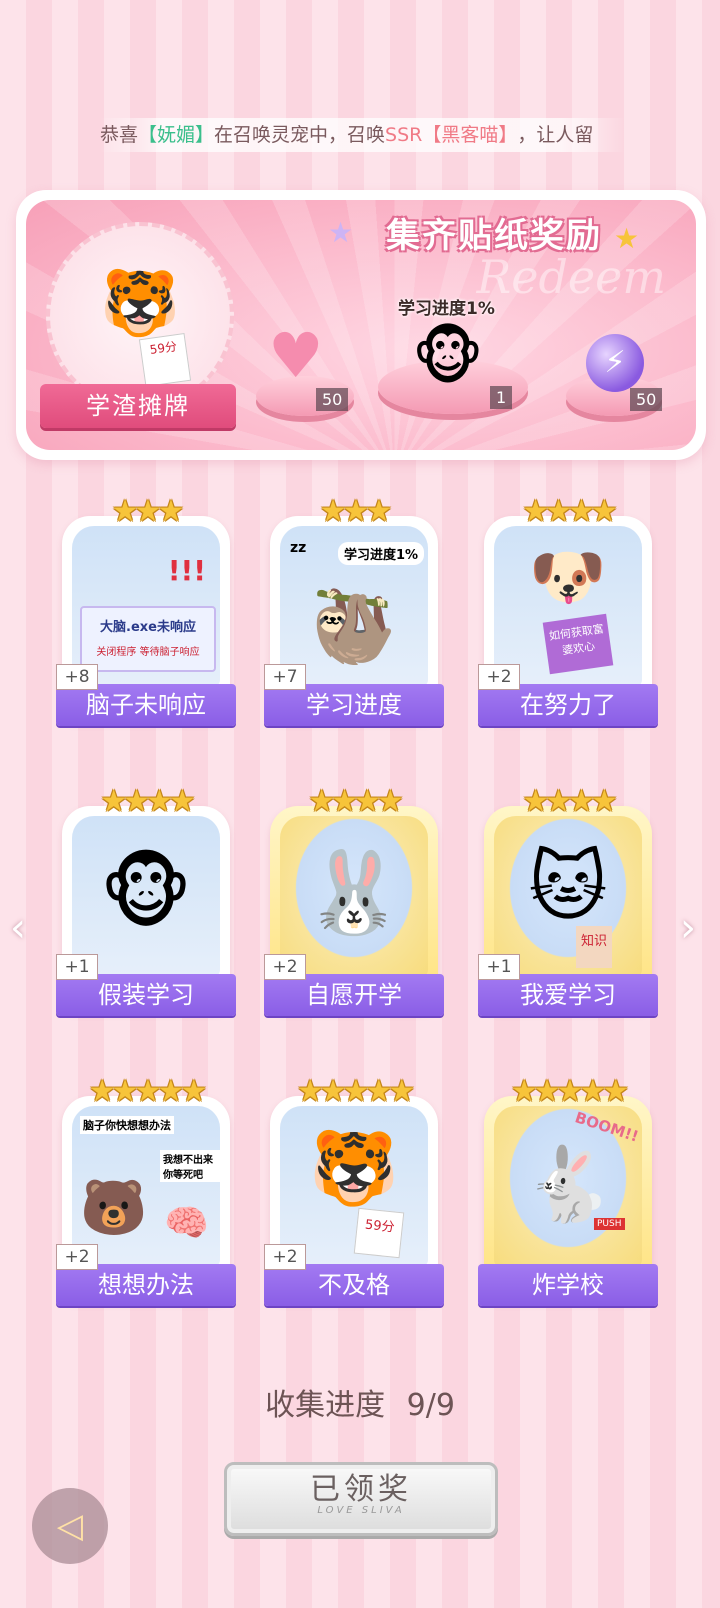  I want to click on sticker-card: 大脑.exe未响应 关闭程序 等待脑子响应 !!! ★★★ 脑子未响应 +8, so click(146, 610).